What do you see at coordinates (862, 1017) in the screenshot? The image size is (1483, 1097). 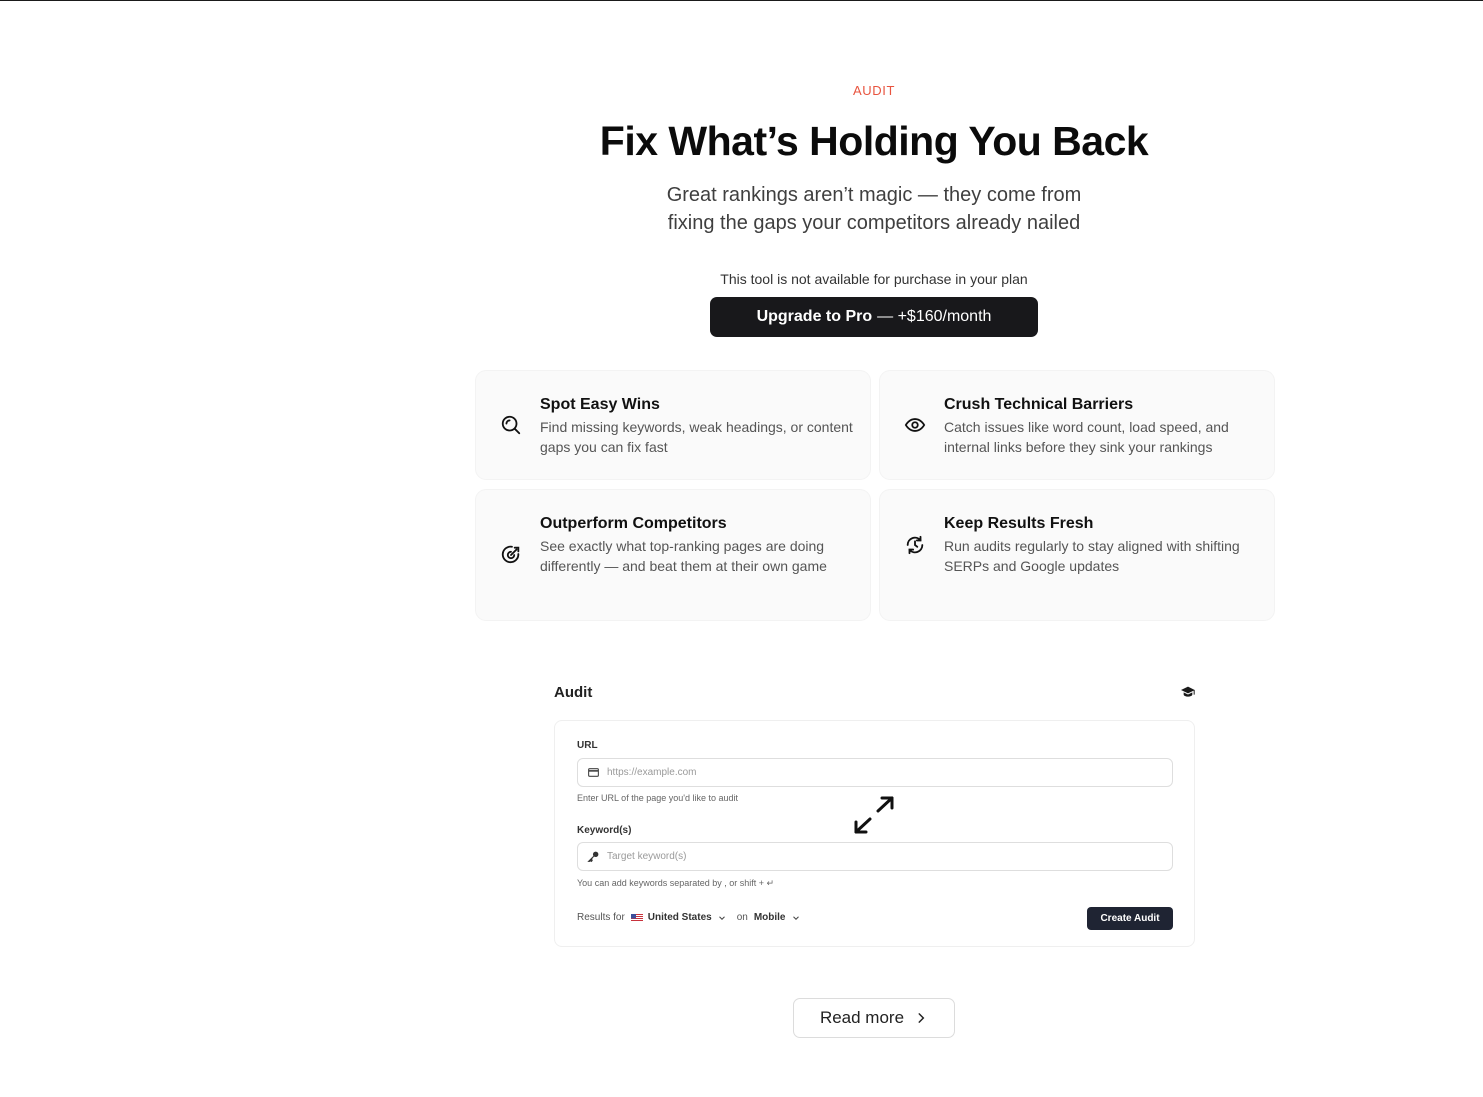 I see `read-more-label: Read more` at bounding box center [862, 1017].